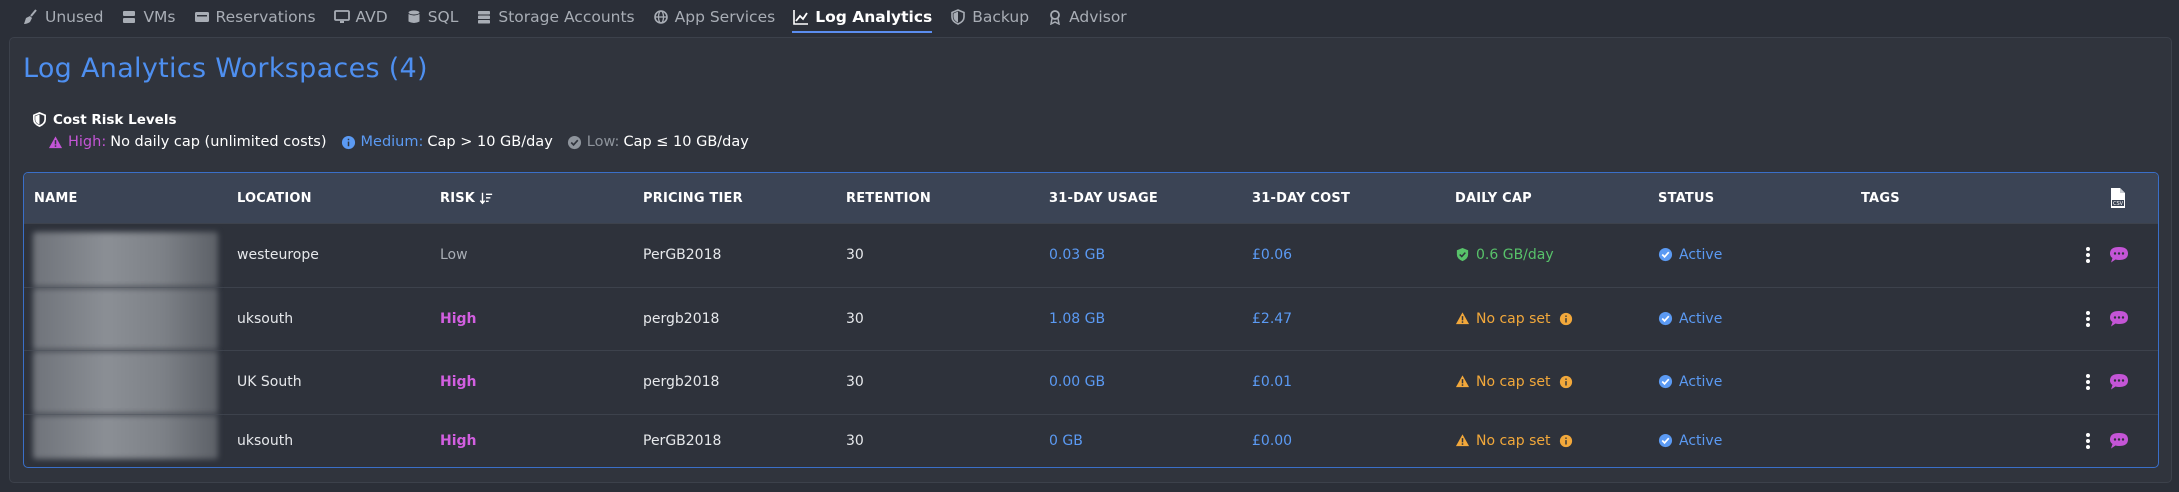 Image resolution: width=2179 pixels, height=492 pixels. What do you see at coordinates (274, 198) in the screenshot?
I see `col-location: LOCATION` at bounding box center [274, 198].